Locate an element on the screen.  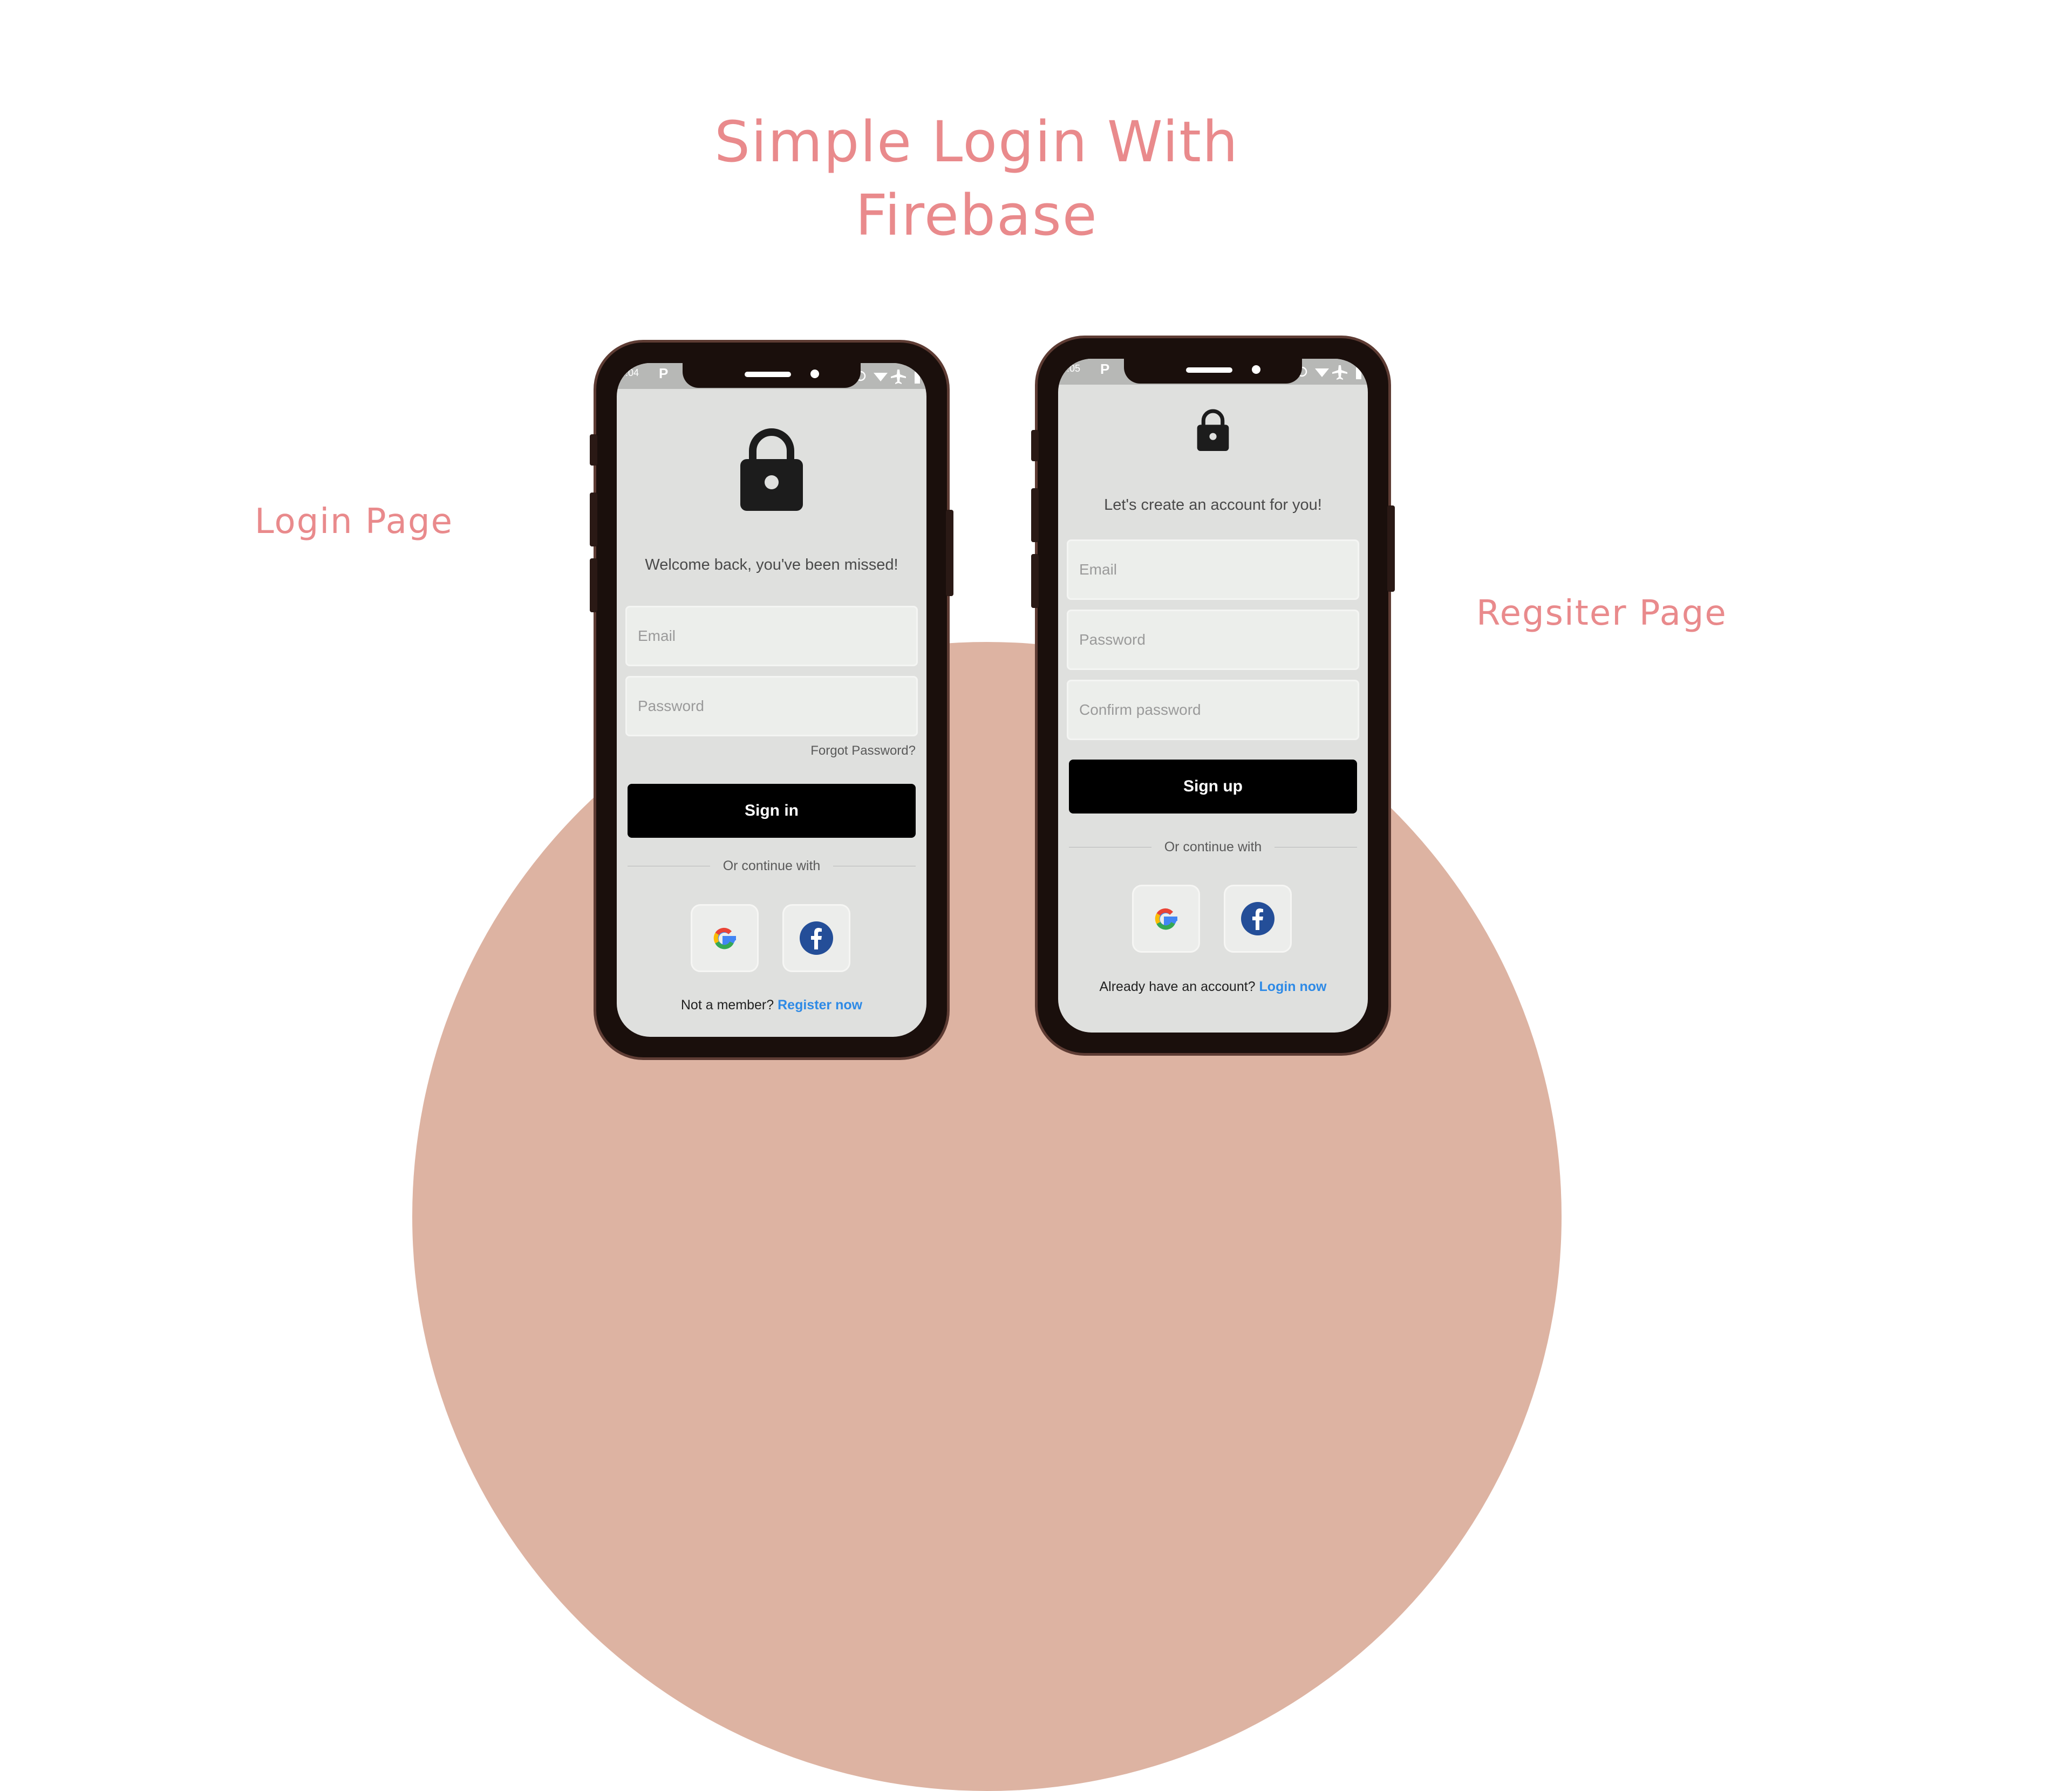
welcome-text: Welcome back, you've been missed! is located at coordinates (771, 564).